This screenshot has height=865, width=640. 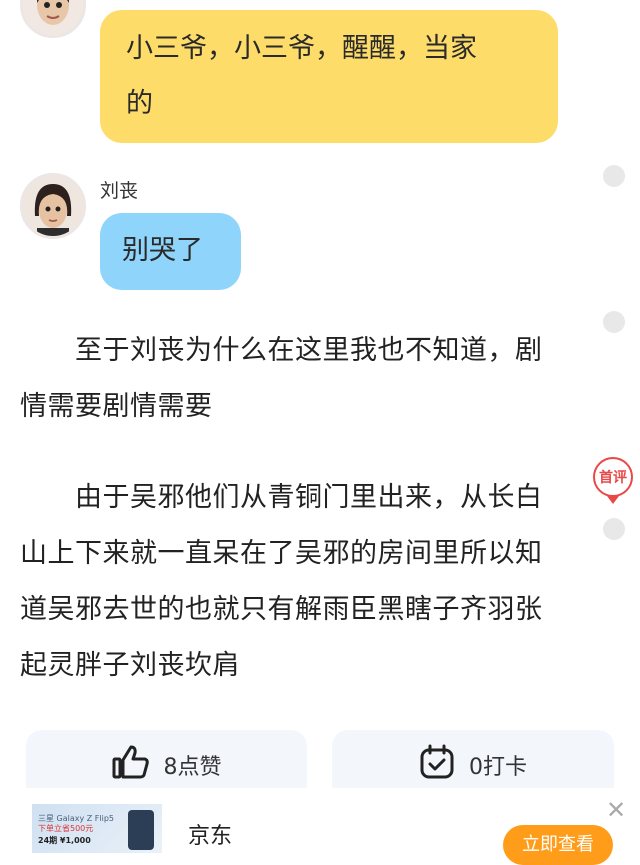 I want to click on paragraph-line: 道吴邪去世的也就只有解雨臣黑瞎子齐羽张, so click(x=281, y=609).